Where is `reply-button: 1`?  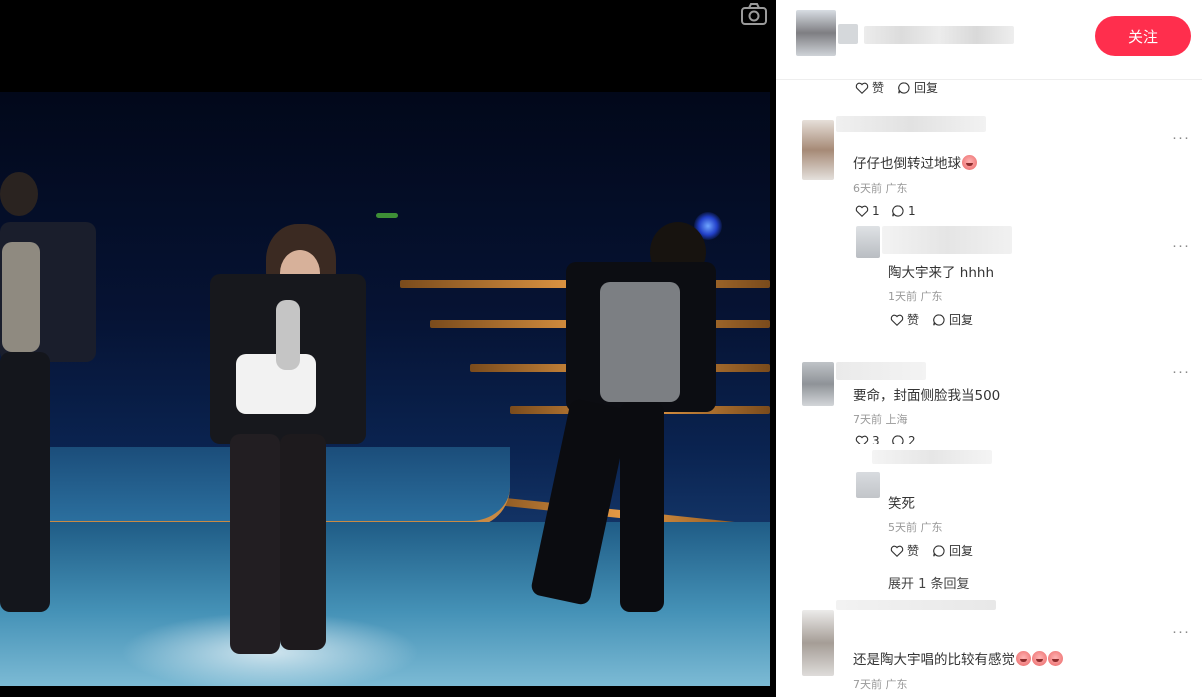 reply-button: 1 is located at coordinates (903, 211).